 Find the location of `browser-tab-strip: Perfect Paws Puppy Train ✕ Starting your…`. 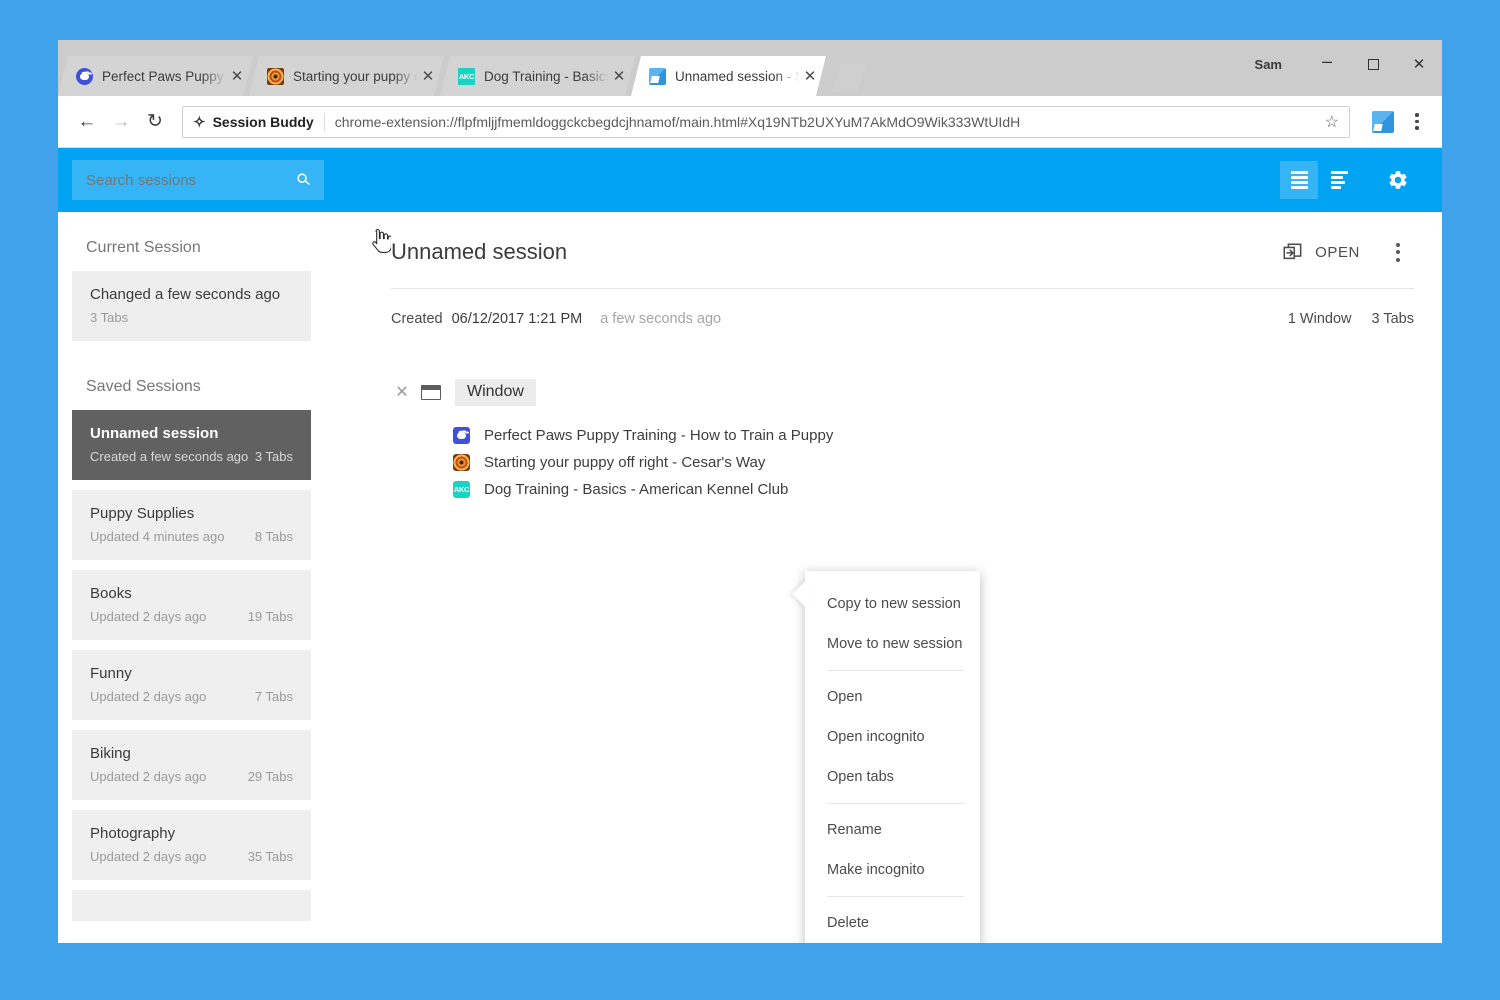

browser-tab-strip: Perfect Paws Puppy Train ✕ Starting your… is located at coordinates (750, 68).